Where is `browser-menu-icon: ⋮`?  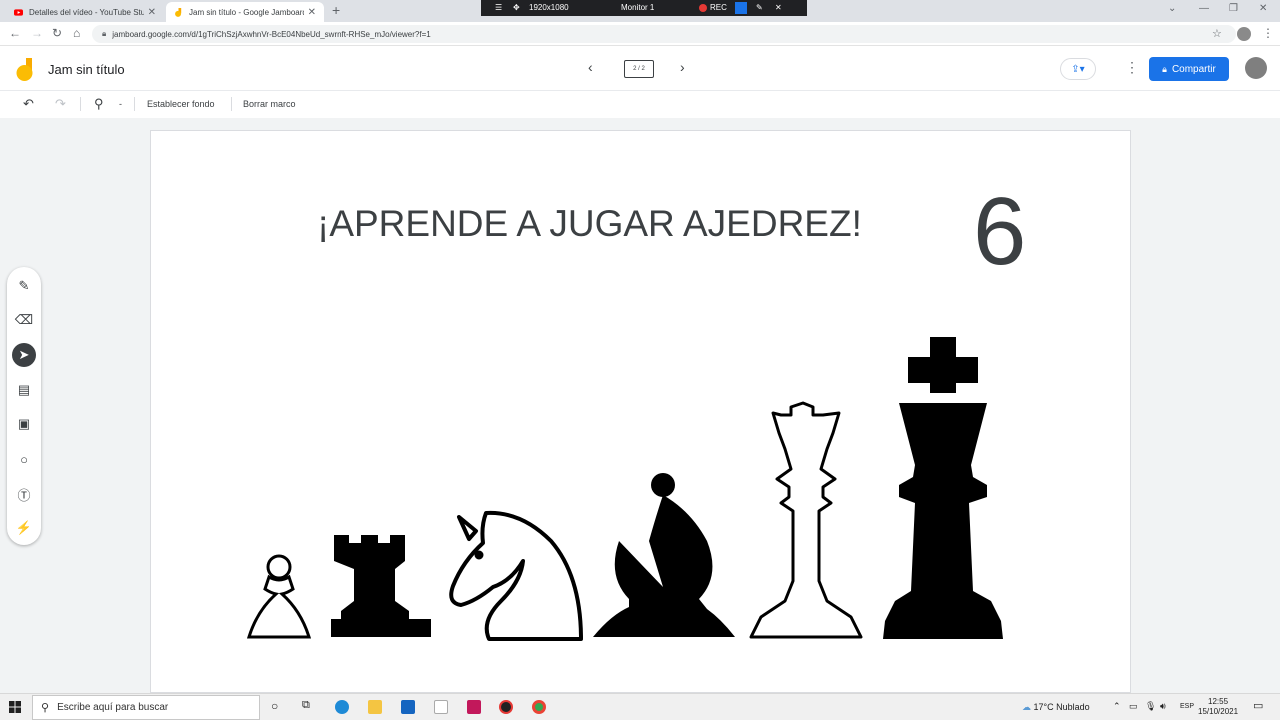 browser-menu-icon: ⋮ is located at coordinates (1268, 33).